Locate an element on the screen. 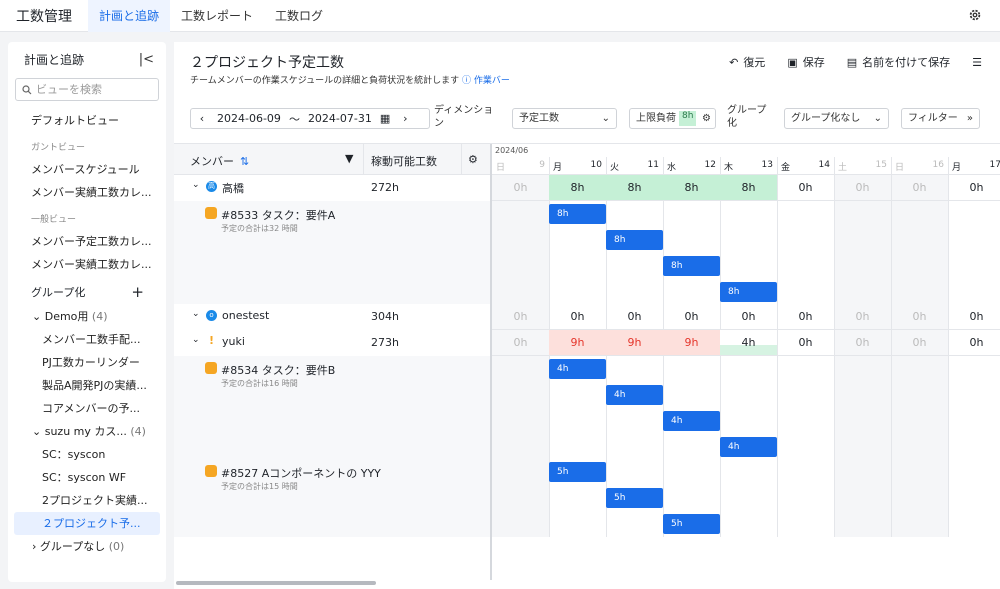 This screenshot has width=1000, height=589. member-row: ⌄ o onestest 304h is located at coordinates (332, 317).